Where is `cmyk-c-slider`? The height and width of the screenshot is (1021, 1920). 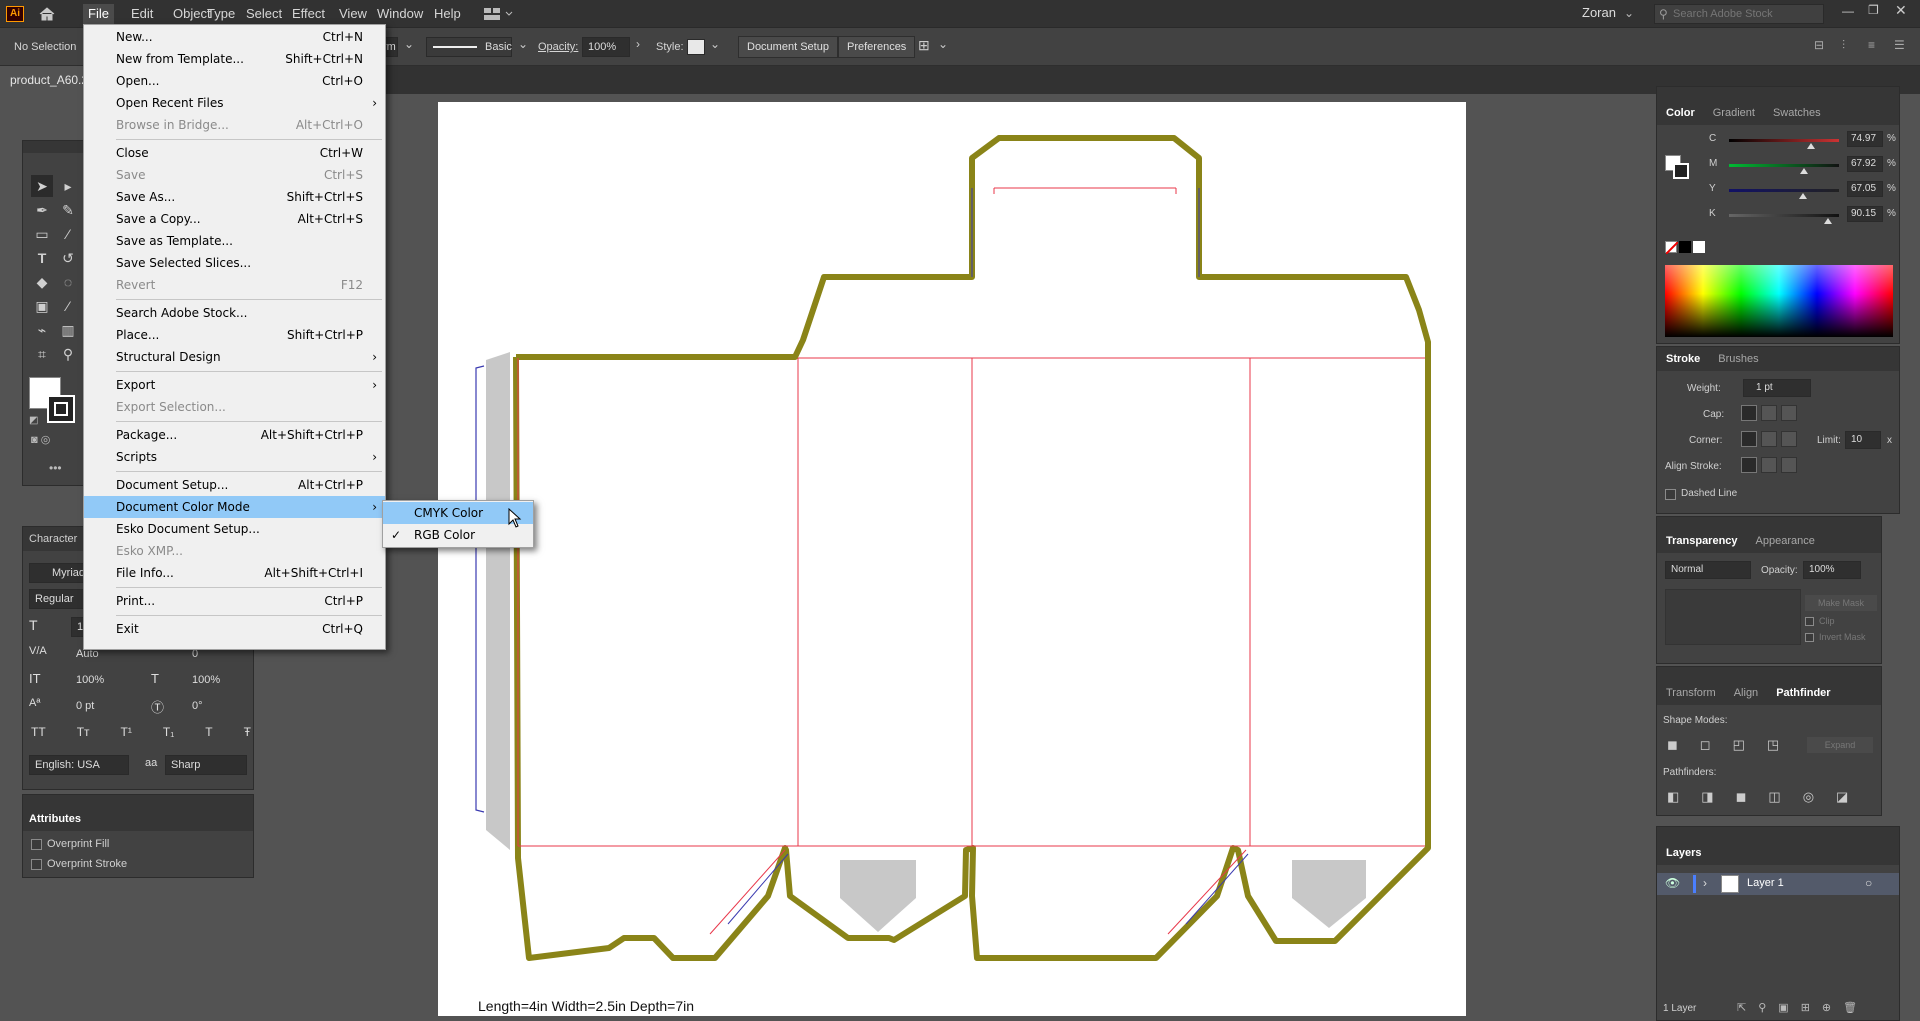
cmyk-c-slider is located at coordinates (1784, 144).